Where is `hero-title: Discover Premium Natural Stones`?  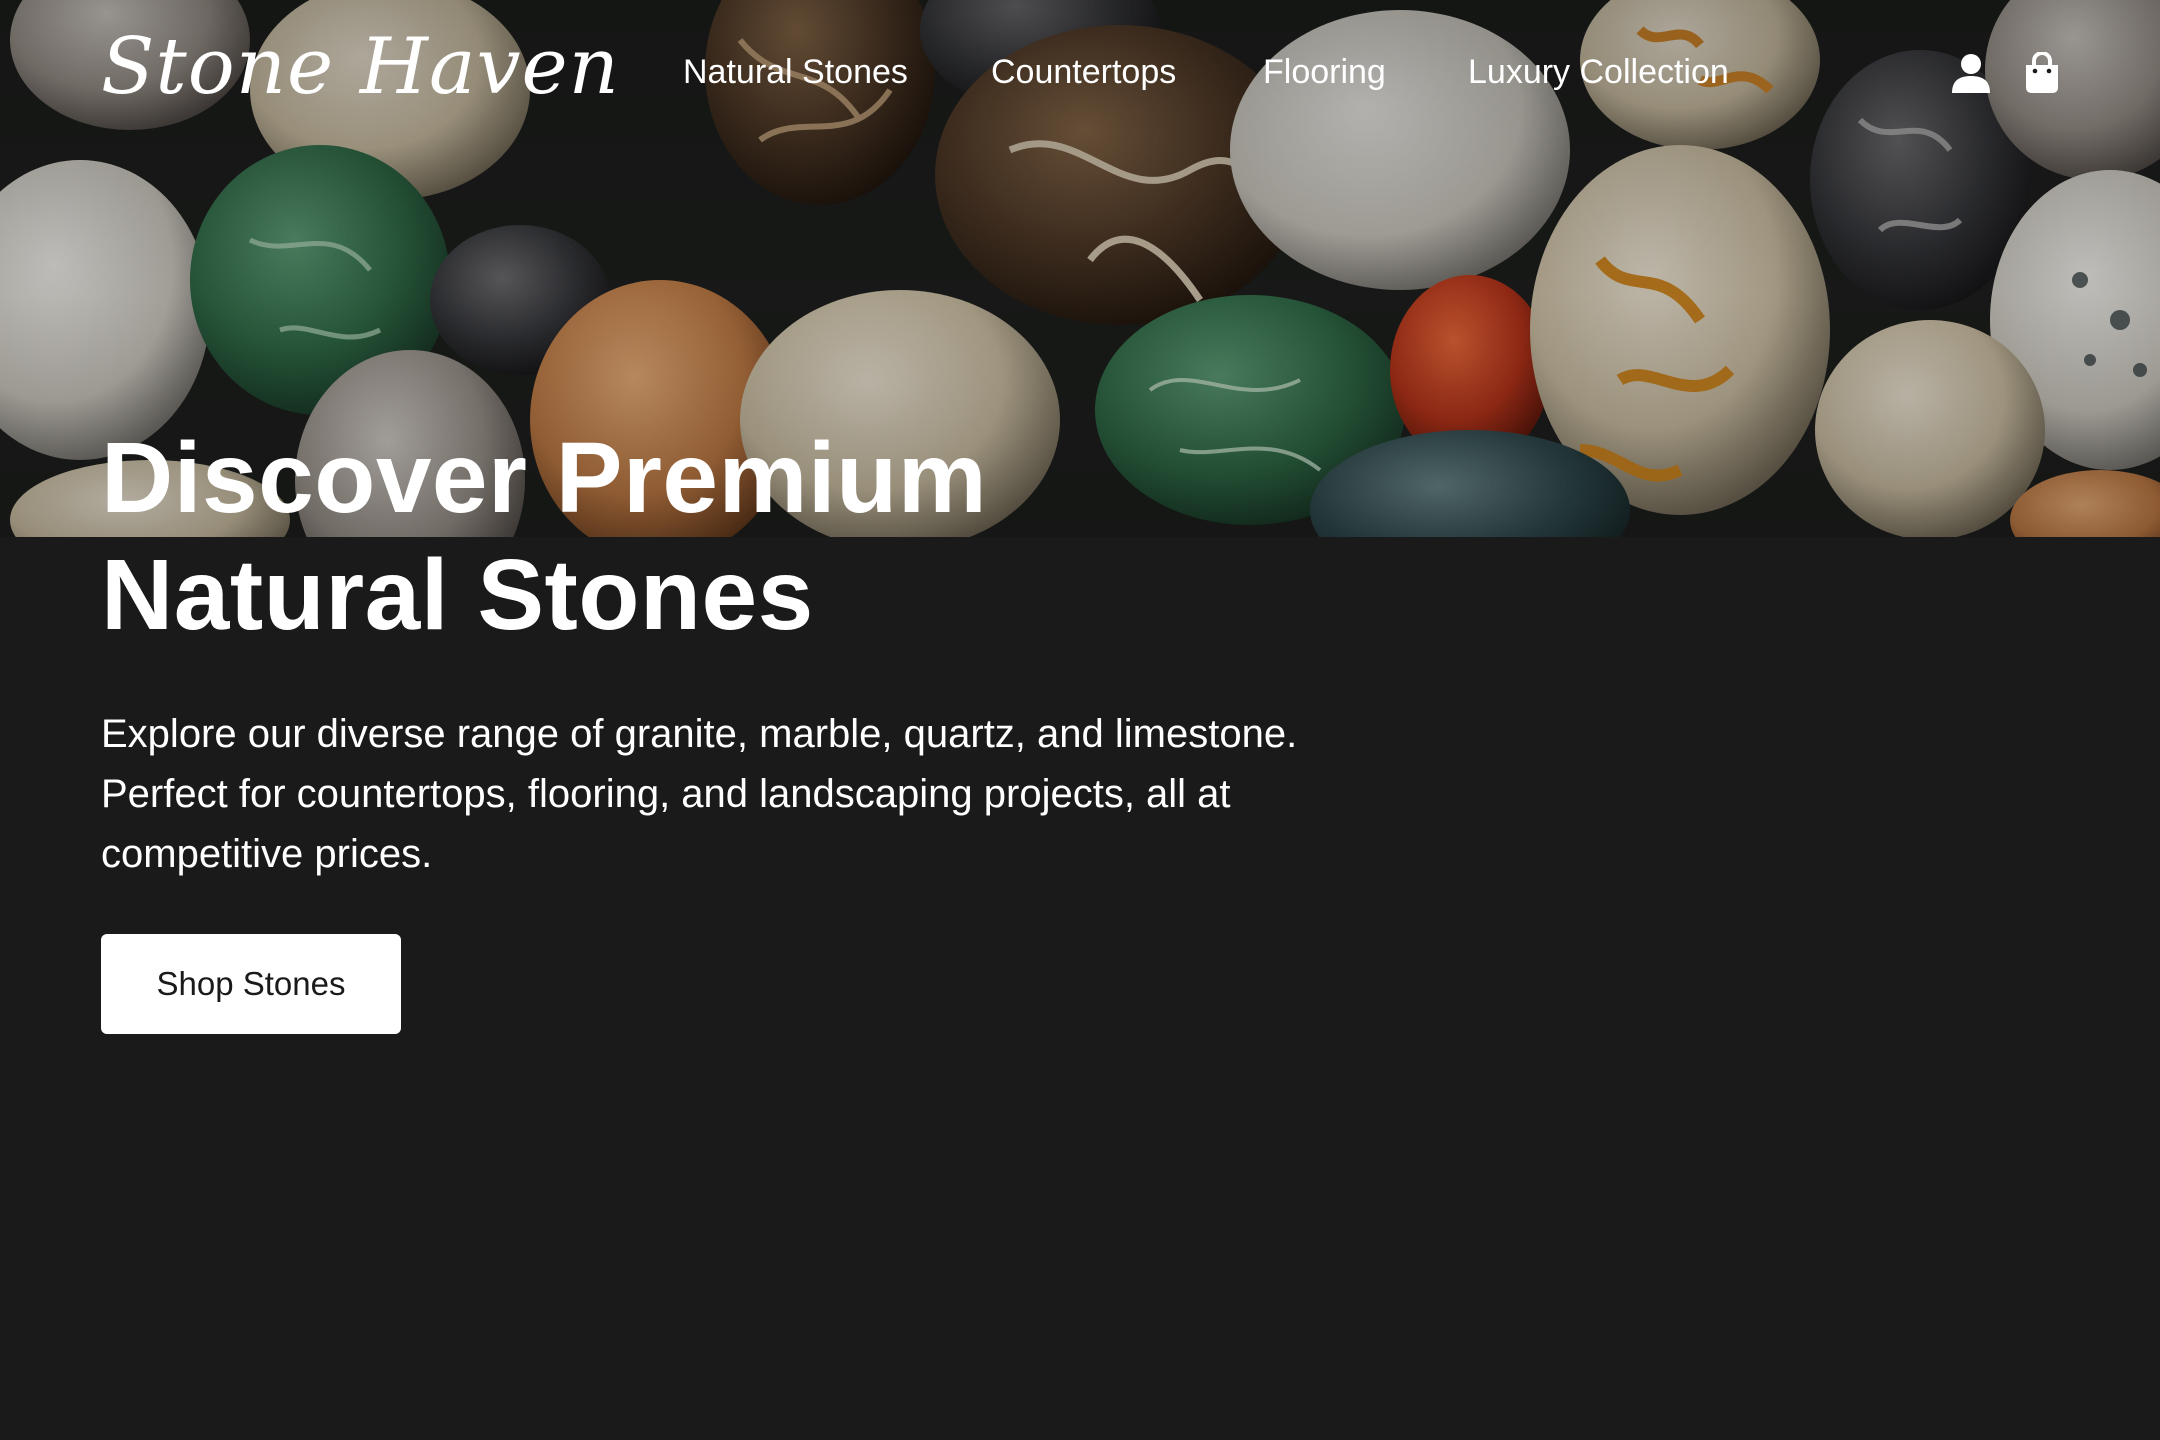 hero-title: Discover Premium Natural Stones is located at coordinates (751, 537).